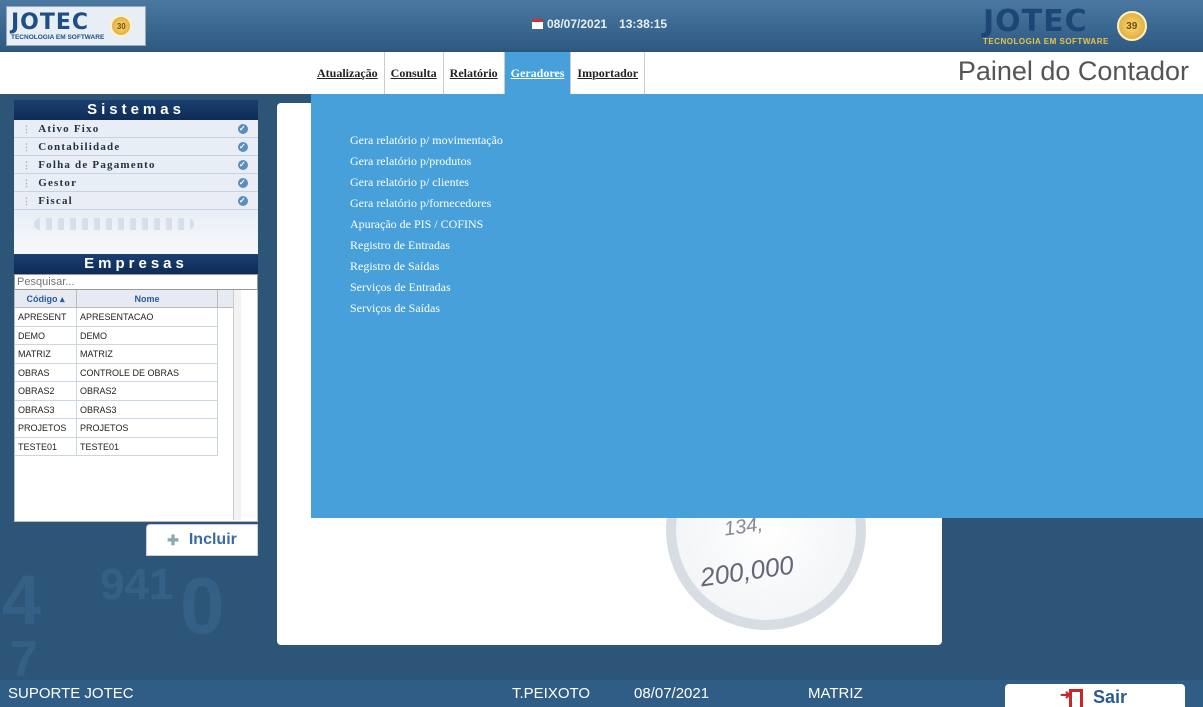 This screenshot has width=1203, height=707. I want to click on table-row: DEMO DEMO, so click(116, 335).